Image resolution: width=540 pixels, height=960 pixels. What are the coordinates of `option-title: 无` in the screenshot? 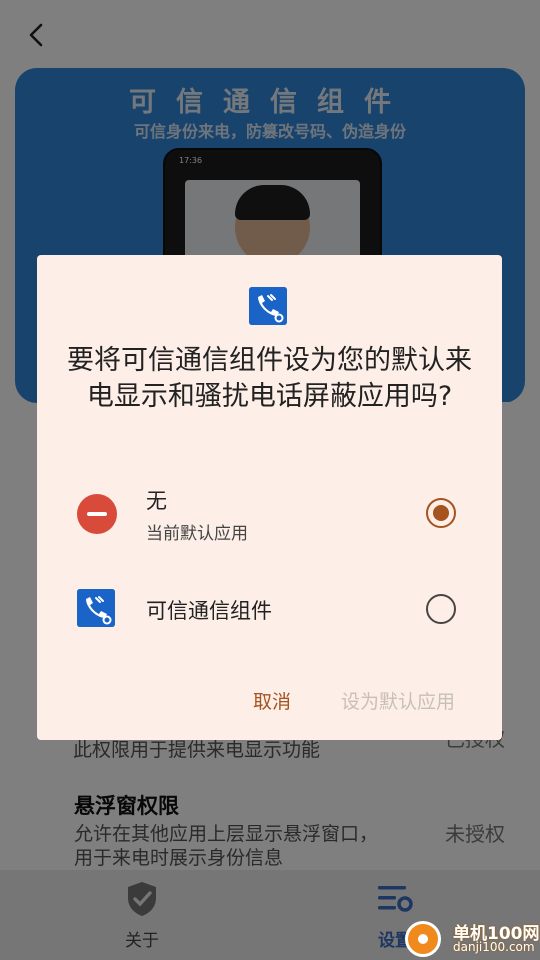 It's located at (156, 501).